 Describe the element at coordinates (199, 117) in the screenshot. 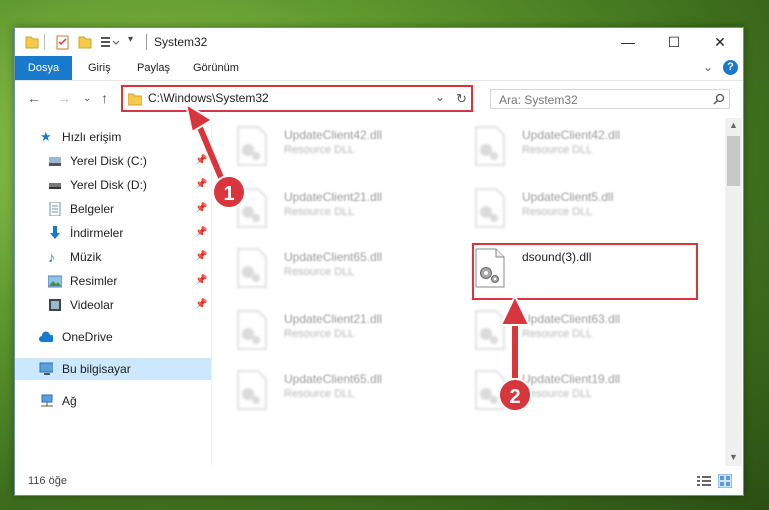

I see `annotation-arrow-1-head` at that location.